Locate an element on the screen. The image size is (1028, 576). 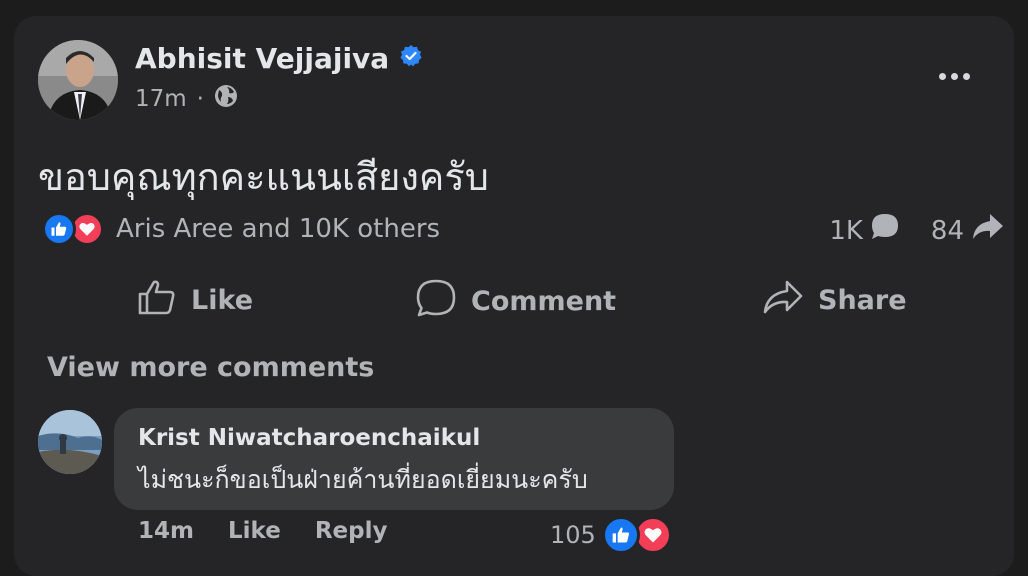
more-options-icon is located at coordinates (954, 76).